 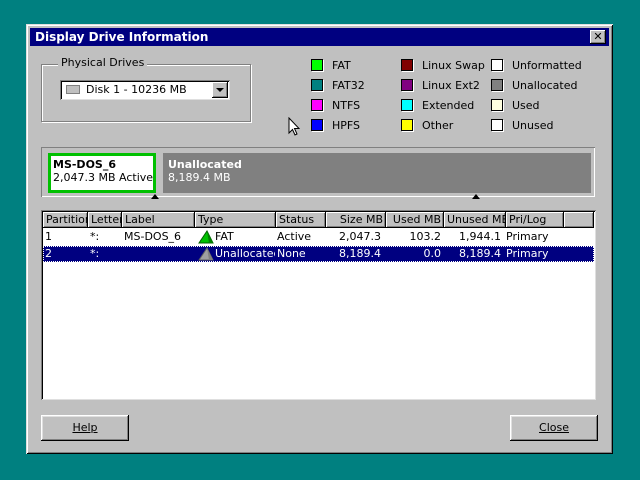 What do you see at coordinates (158, 220) in the screenshot?
I see `col-header-label: Label` at bounding box center [158, 220].